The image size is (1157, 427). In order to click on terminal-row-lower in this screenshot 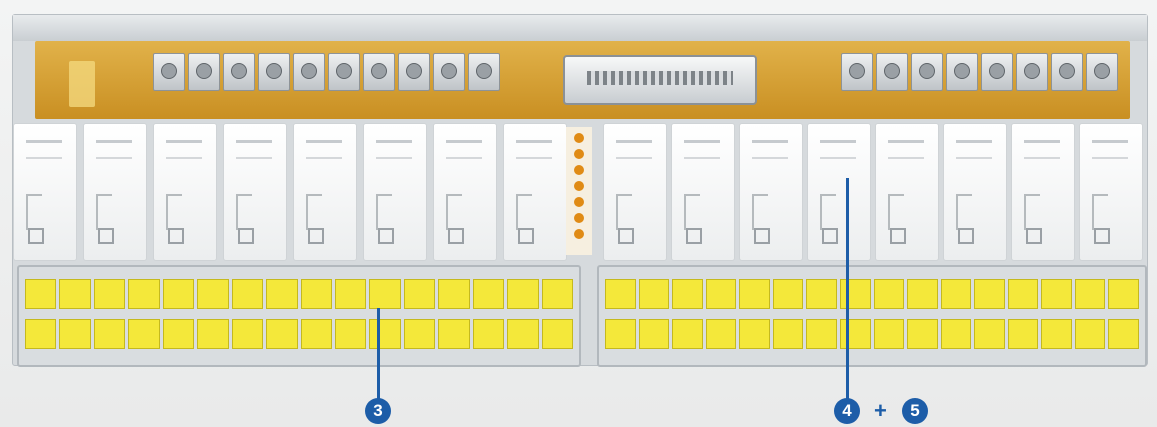, I will do `click(299, 334)`.